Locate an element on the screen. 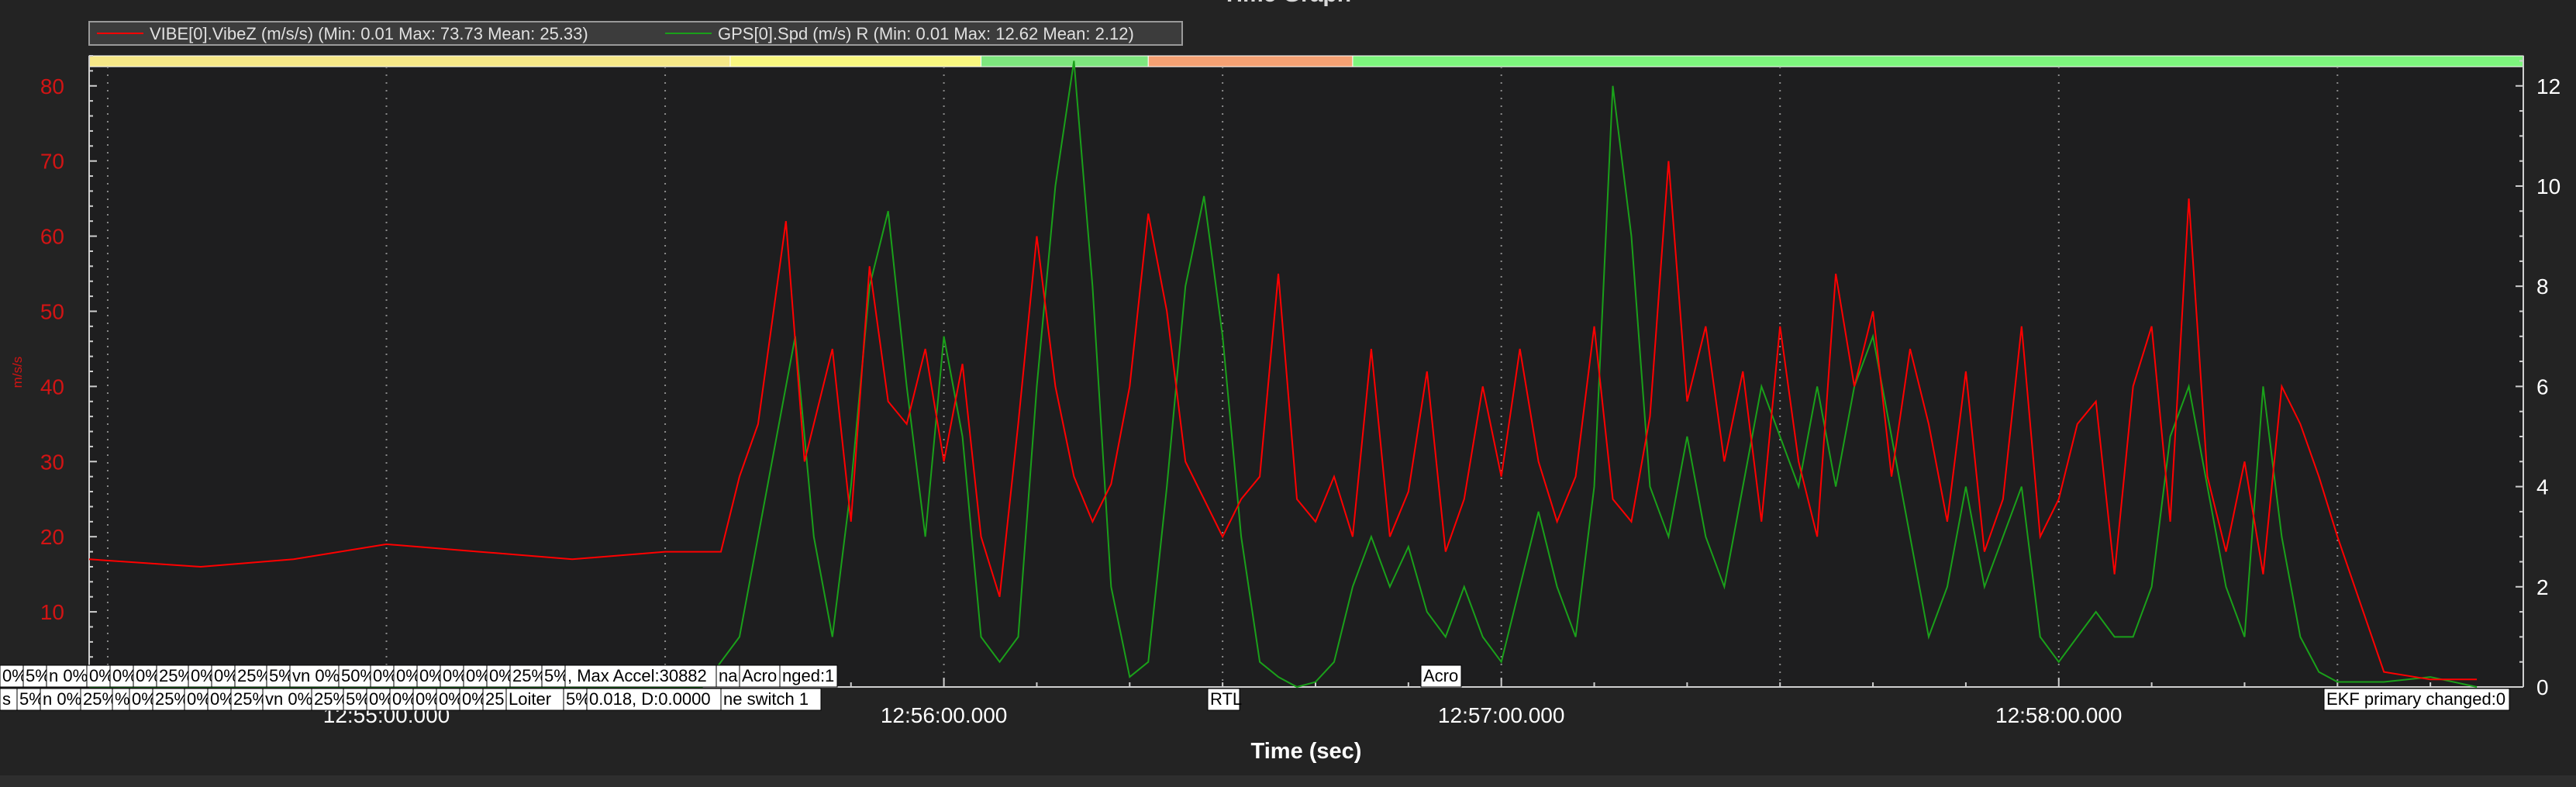  message-text: s is located at coordinates (6, 699).